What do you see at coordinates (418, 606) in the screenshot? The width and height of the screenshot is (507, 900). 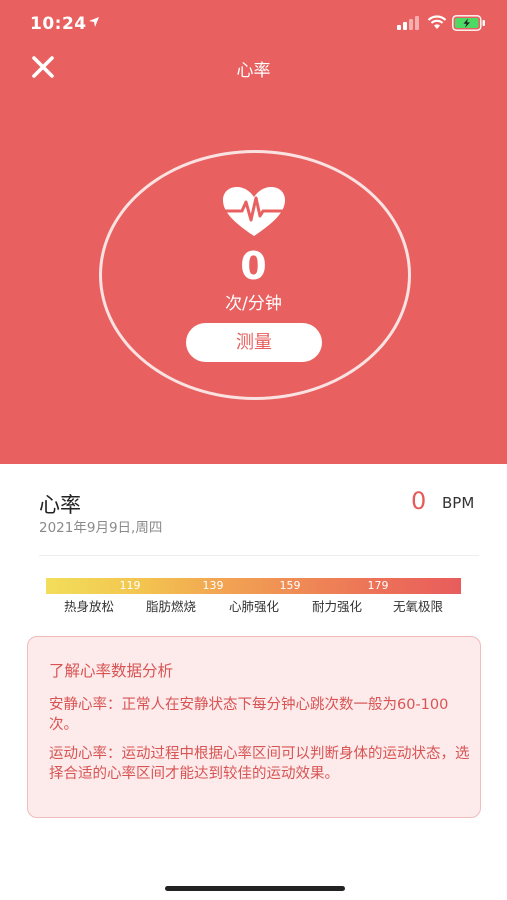 I see `zone-label-anaerobic: 无氧极限` at bounding box center [418, 606].